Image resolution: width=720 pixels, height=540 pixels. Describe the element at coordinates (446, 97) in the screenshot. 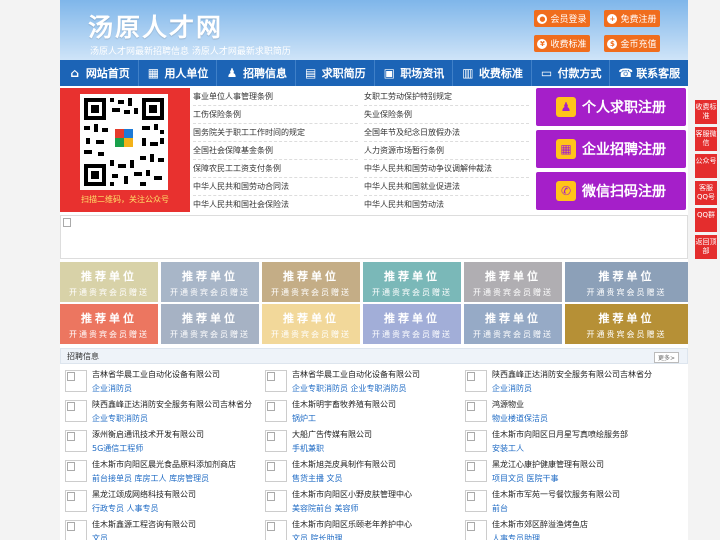

I see `policy-link: 女职工劳动保护特别规定` at that location.